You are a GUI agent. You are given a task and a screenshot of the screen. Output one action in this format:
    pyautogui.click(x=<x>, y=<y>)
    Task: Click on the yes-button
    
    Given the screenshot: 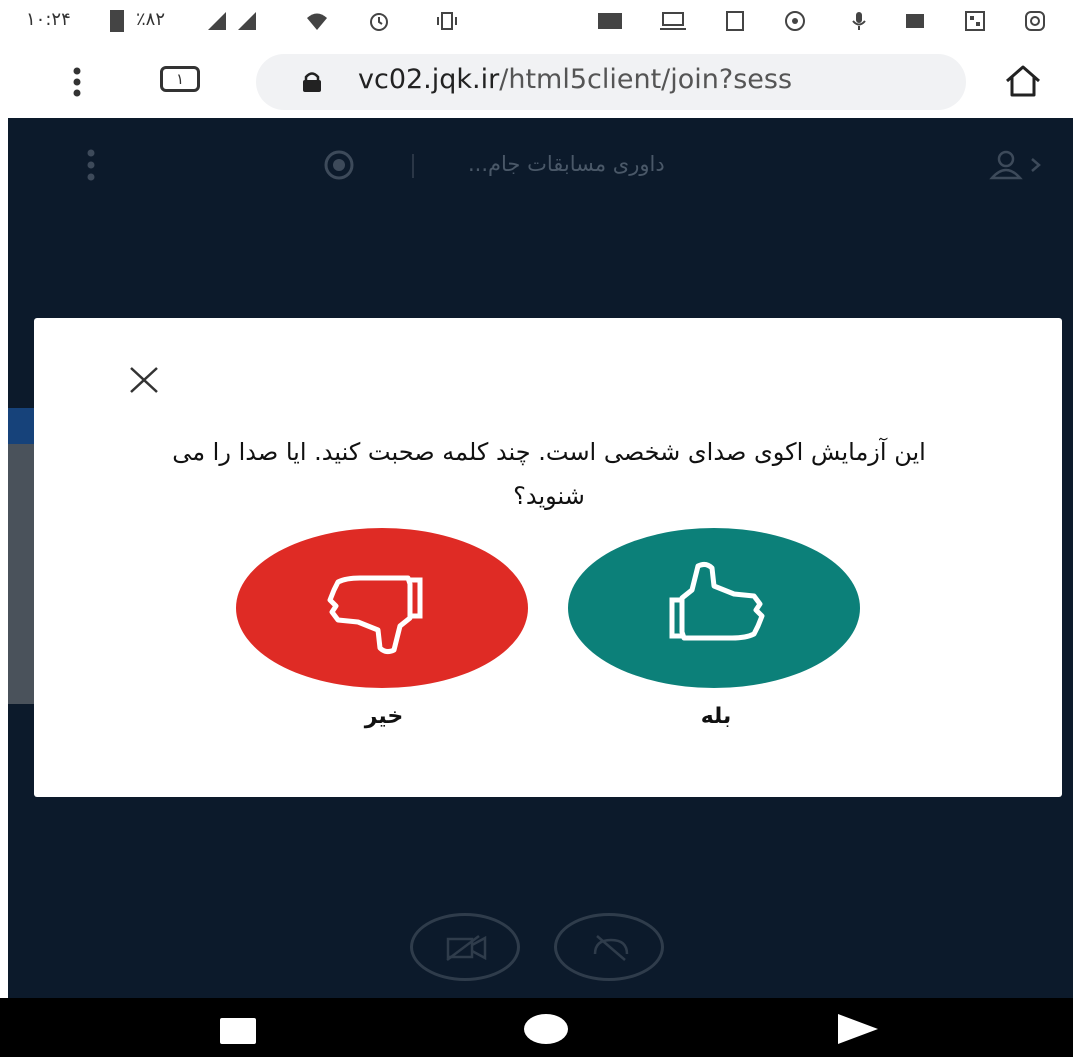 What is the action you would take?
    pyautogui.click(x=714, y=608)
    